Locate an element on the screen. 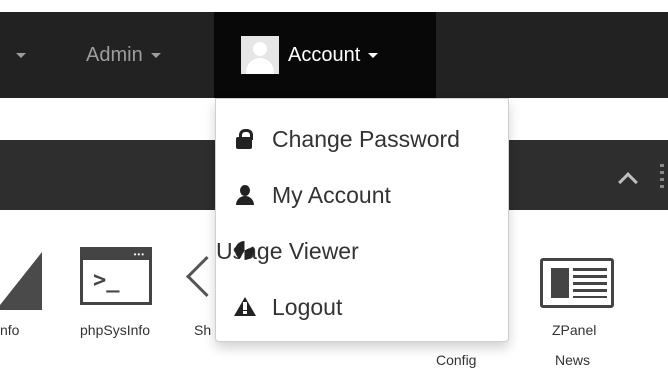 The height and width of the screenshot is (390, 668). menu-item-usage-viewer: Usage Viewer is located at coordinates (362, 251).